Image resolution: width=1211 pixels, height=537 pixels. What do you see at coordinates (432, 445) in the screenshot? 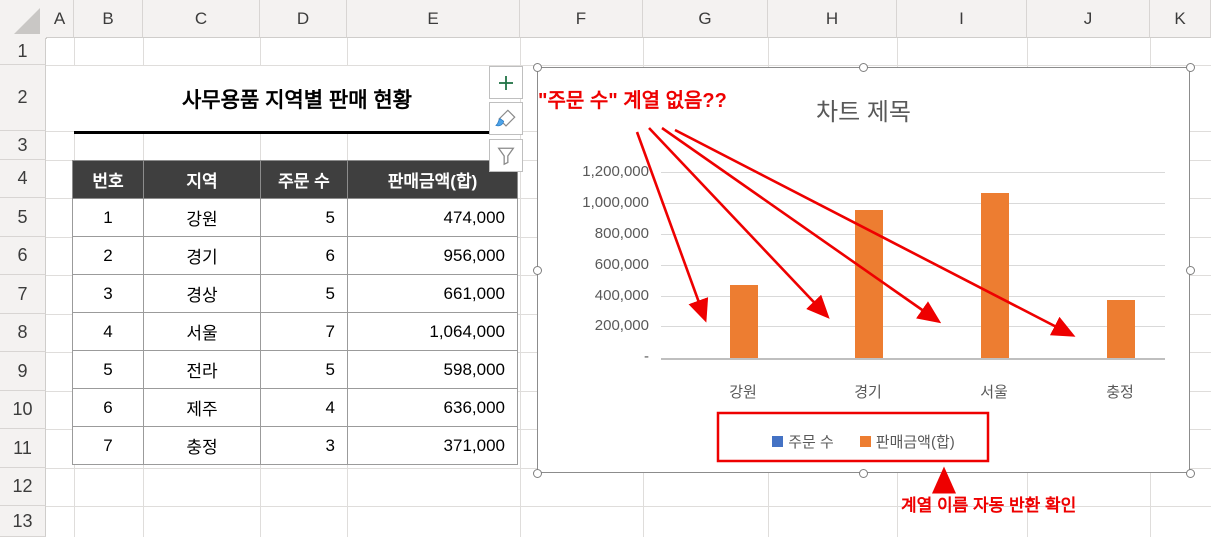
I see `table-cell: 371,000` at bounding box center [432, 445].